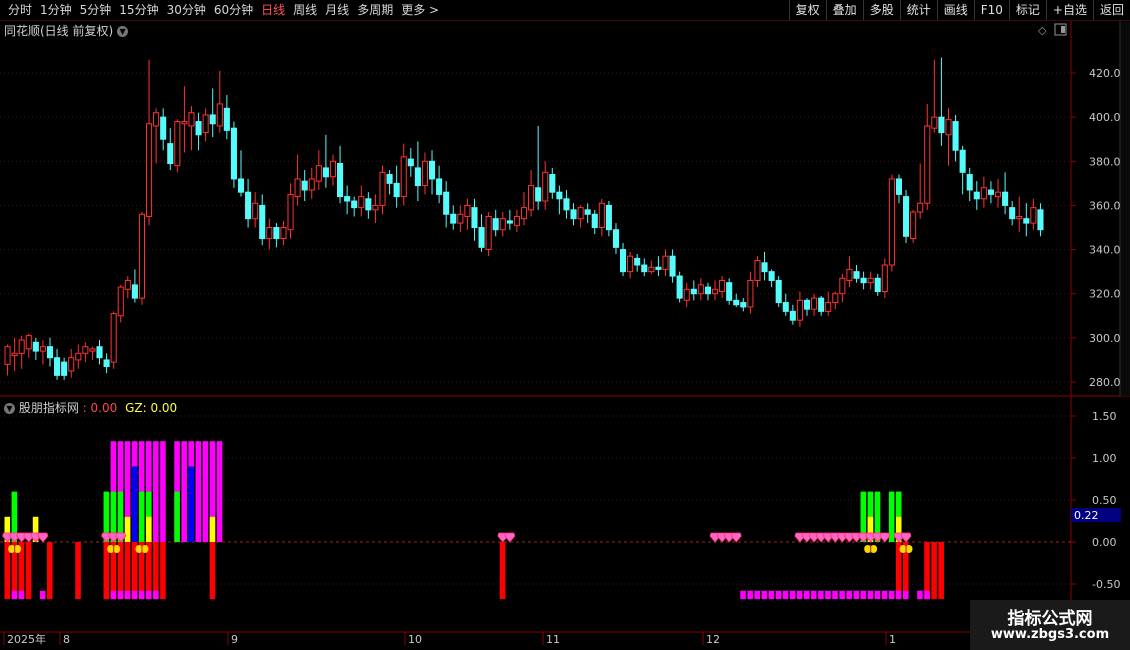 Image resolution: width=1130 pixels, height=650 pixels. I want to click on mark-button: 标记, so click(1027, 10).